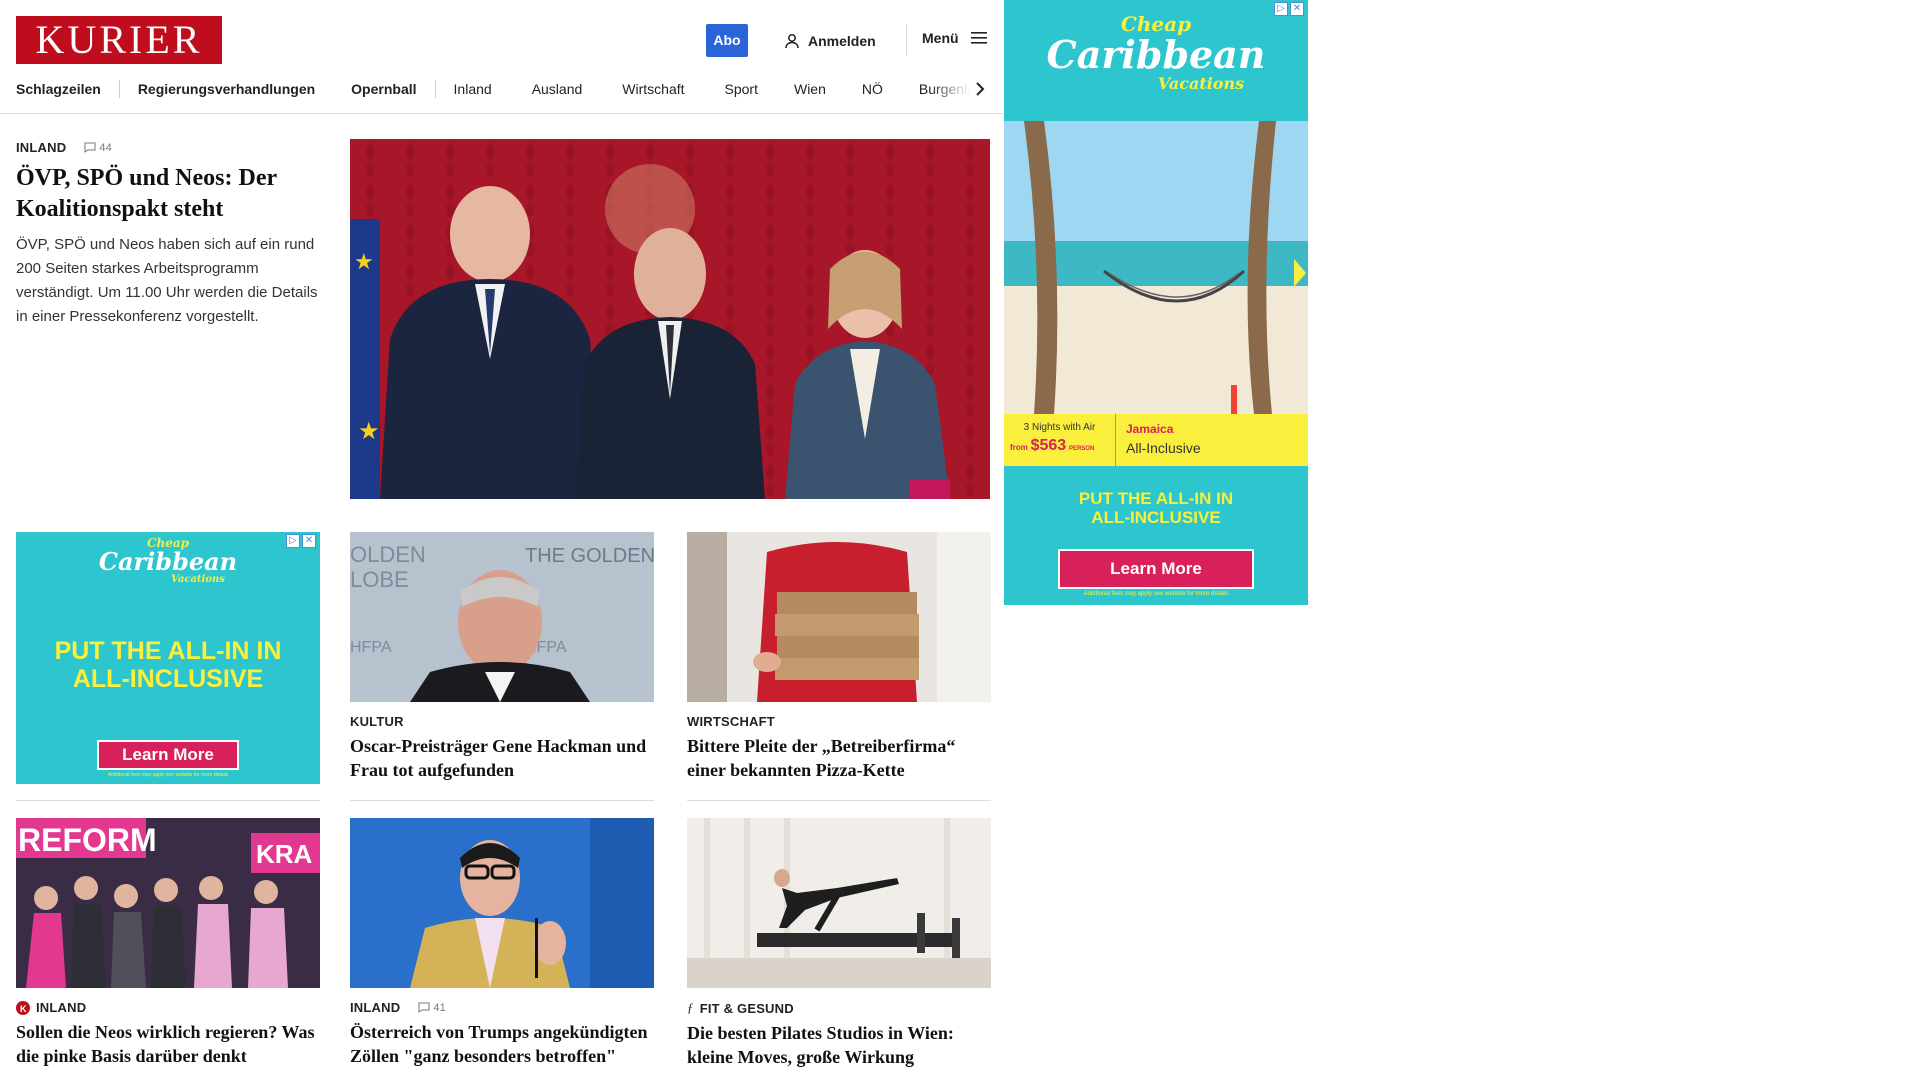  Describe the element at coordinates (1081, 449) in the screenshot. I see `ad-price-per: PERSON` at that location.